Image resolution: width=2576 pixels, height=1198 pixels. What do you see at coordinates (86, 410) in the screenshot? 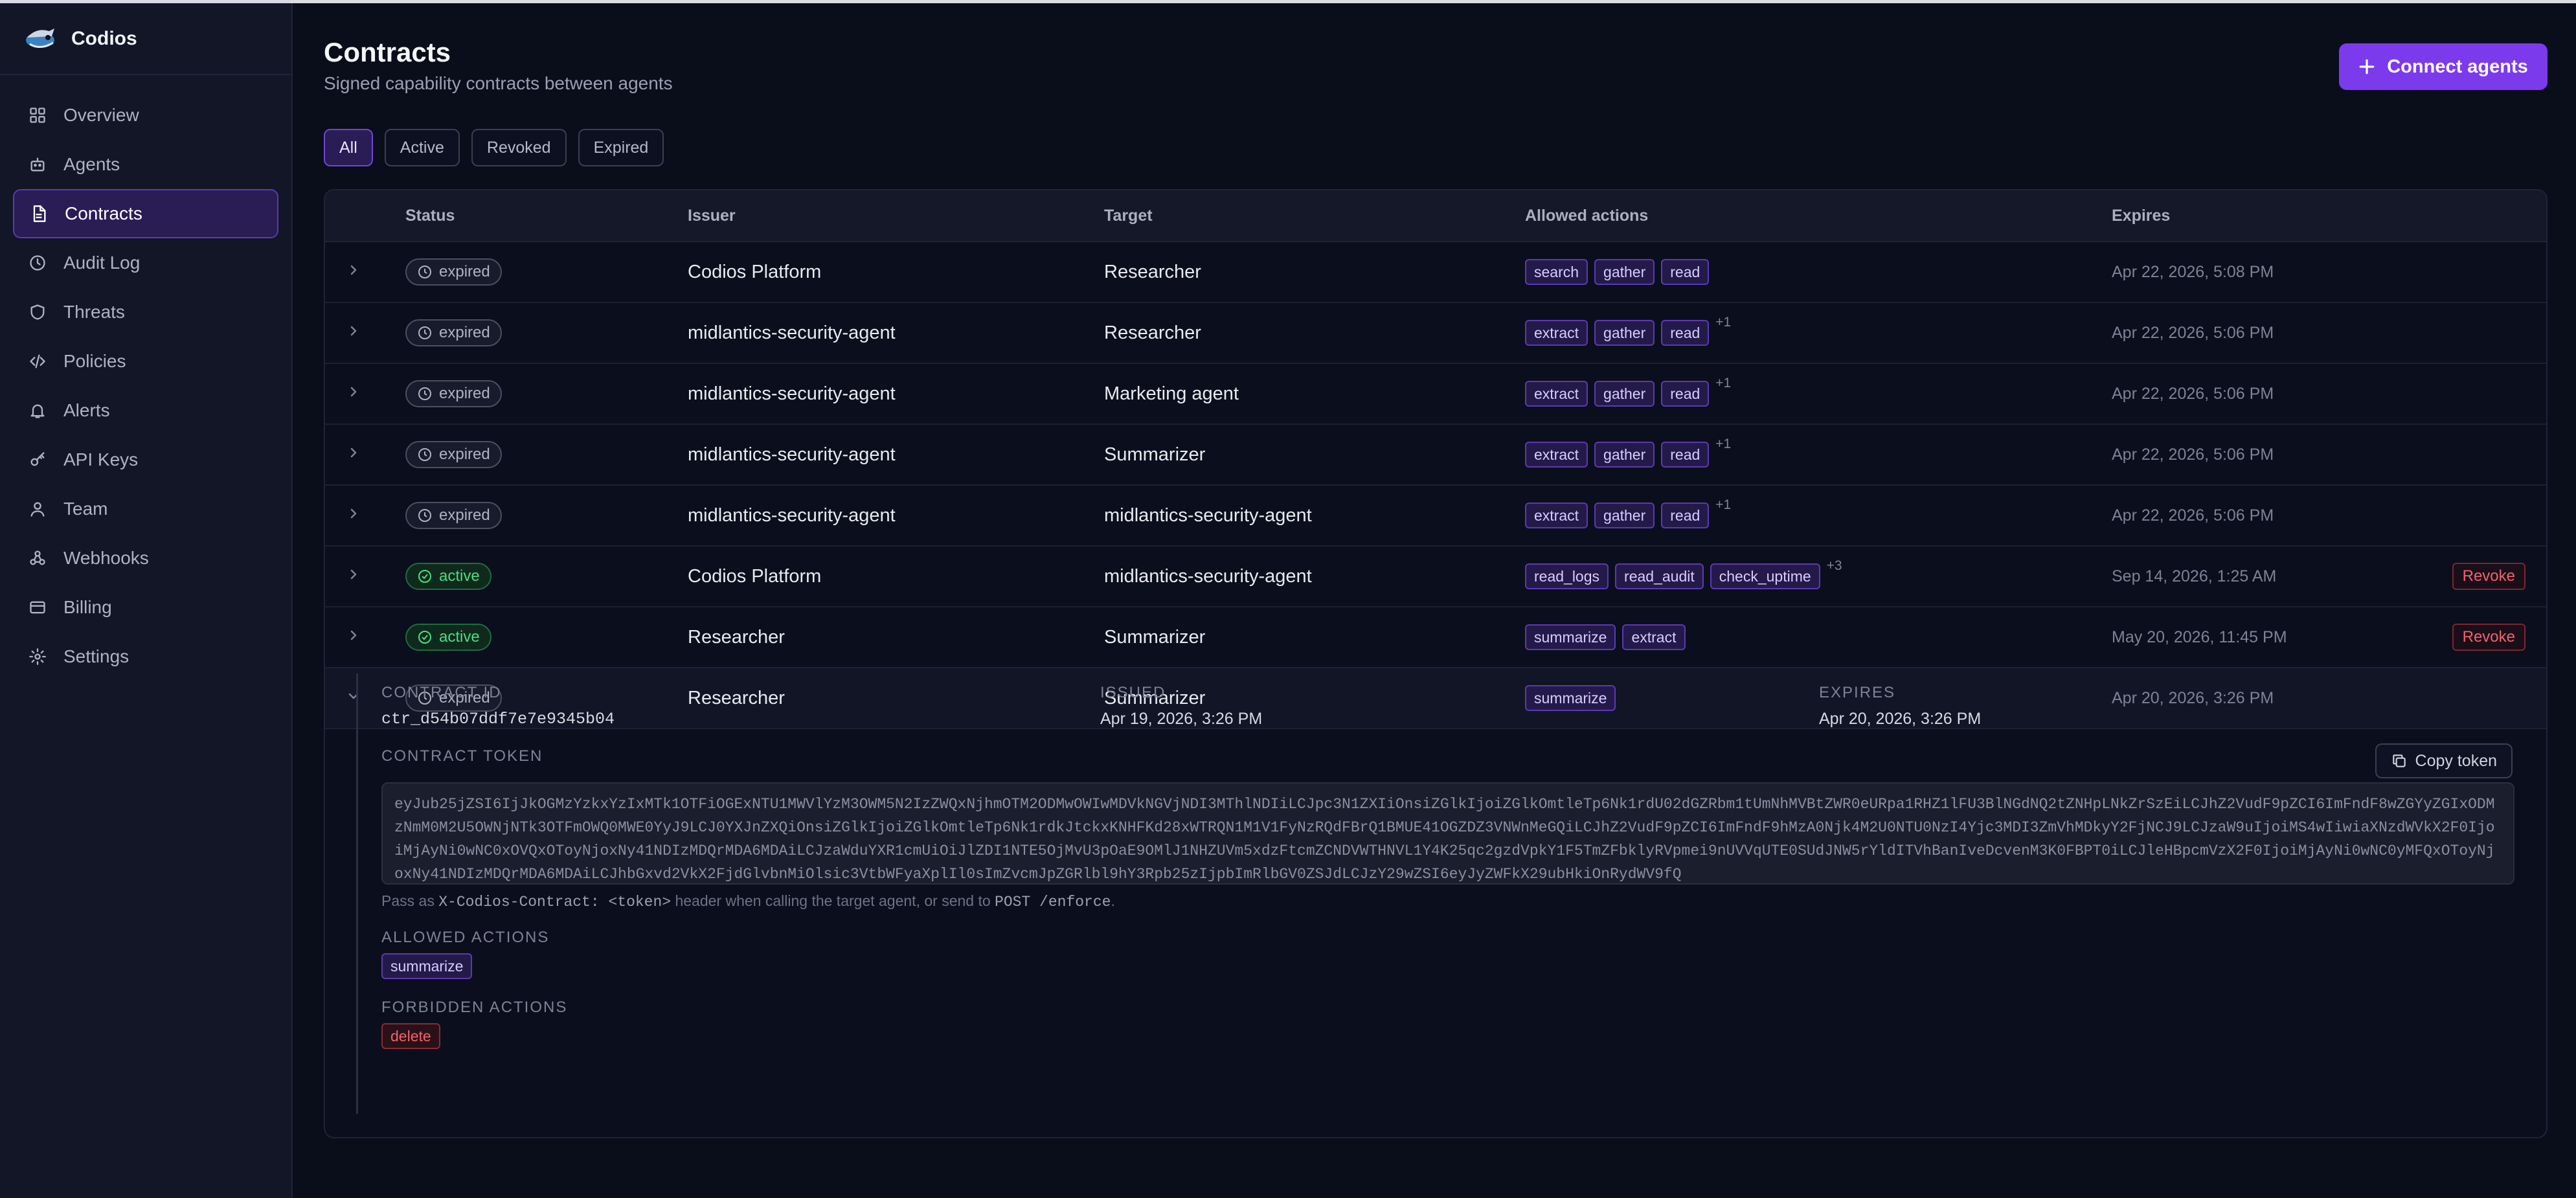
I see `sidebar-item-label: Alerts` at bounding box center [86, 410].